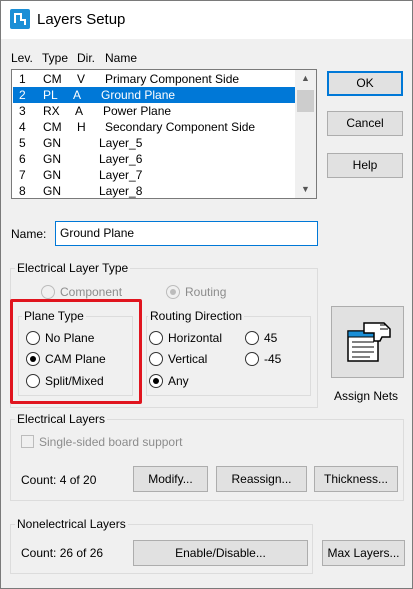  I want to click on routing-label: Routing, so click(206, 292).